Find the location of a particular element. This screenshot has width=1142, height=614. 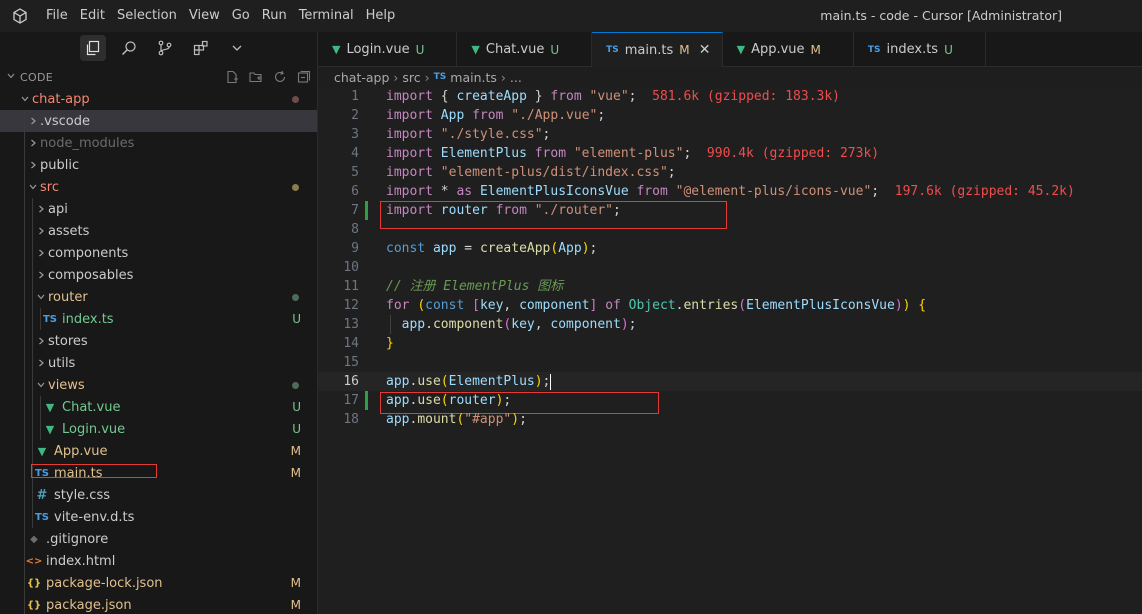

code-line: 8 is located at coordinates (730, 229).